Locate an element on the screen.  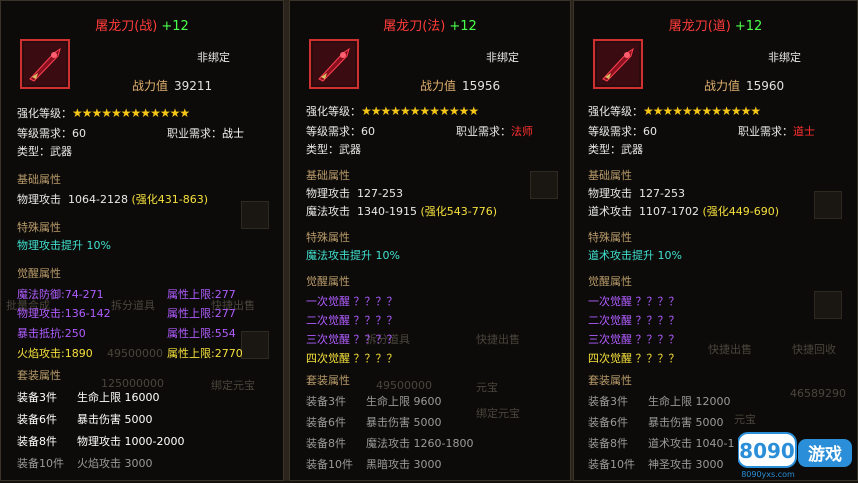
job-value: 战士 is located at coordinates (233, 133).